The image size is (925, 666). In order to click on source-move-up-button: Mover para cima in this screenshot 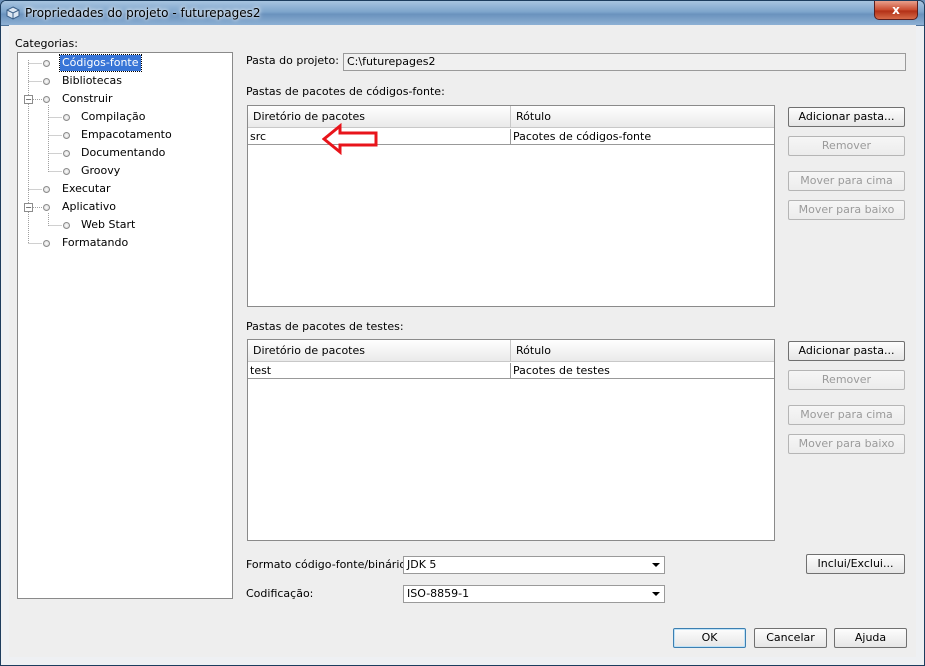, I will do `click(846, 181)`.